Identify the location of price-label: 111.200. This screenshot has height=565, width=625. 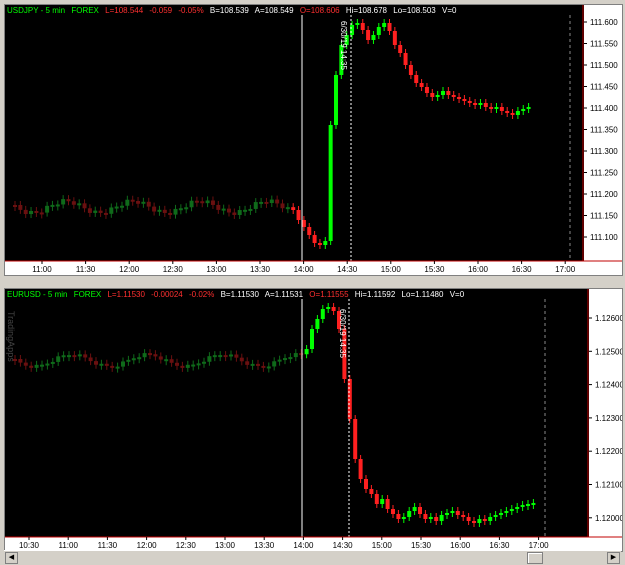
(604, 194).